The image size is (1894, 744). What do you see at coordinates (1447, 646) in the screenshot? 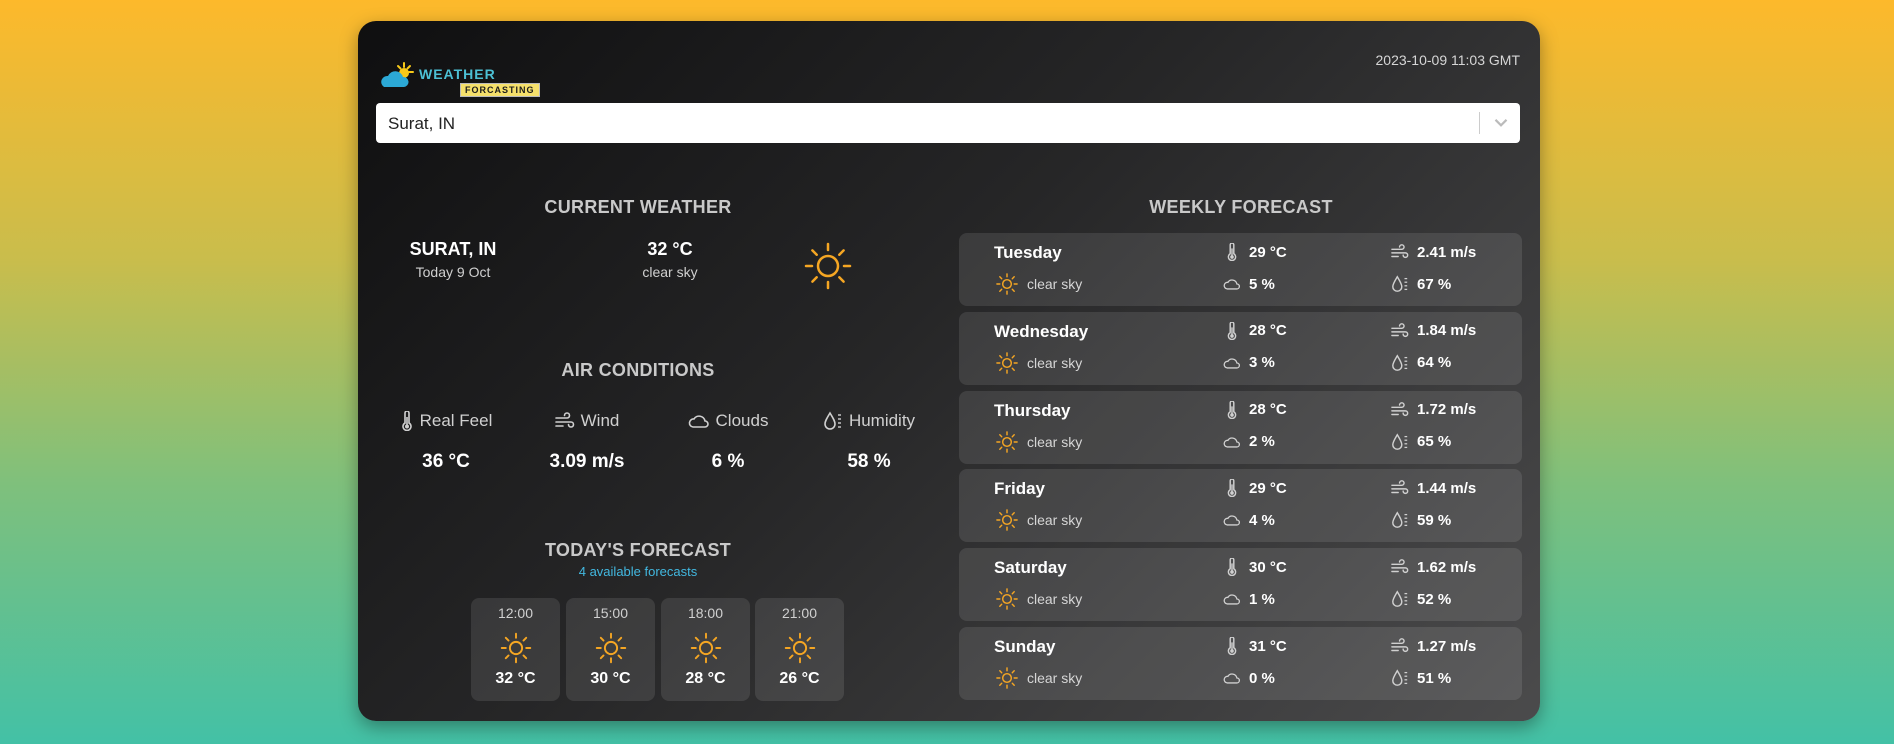
I see `forecast-wind-value: 1.27 m/s` at bounding box center [1447, 646].